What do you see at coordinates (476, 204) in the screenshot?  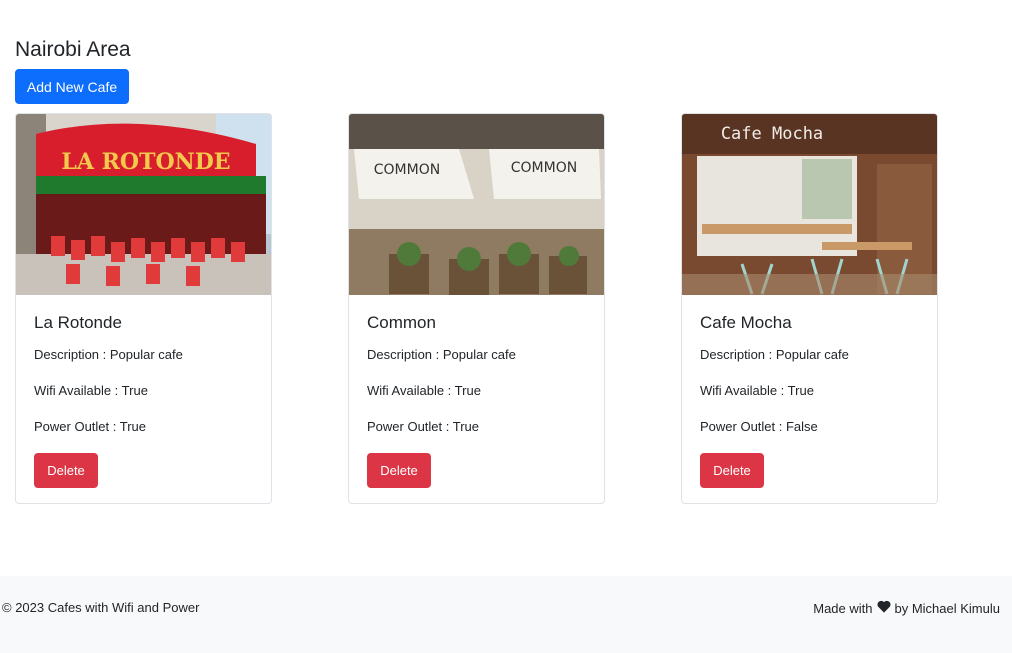 I see `cafe-image: COMMON COMMON` at bounding box center [476, 204].